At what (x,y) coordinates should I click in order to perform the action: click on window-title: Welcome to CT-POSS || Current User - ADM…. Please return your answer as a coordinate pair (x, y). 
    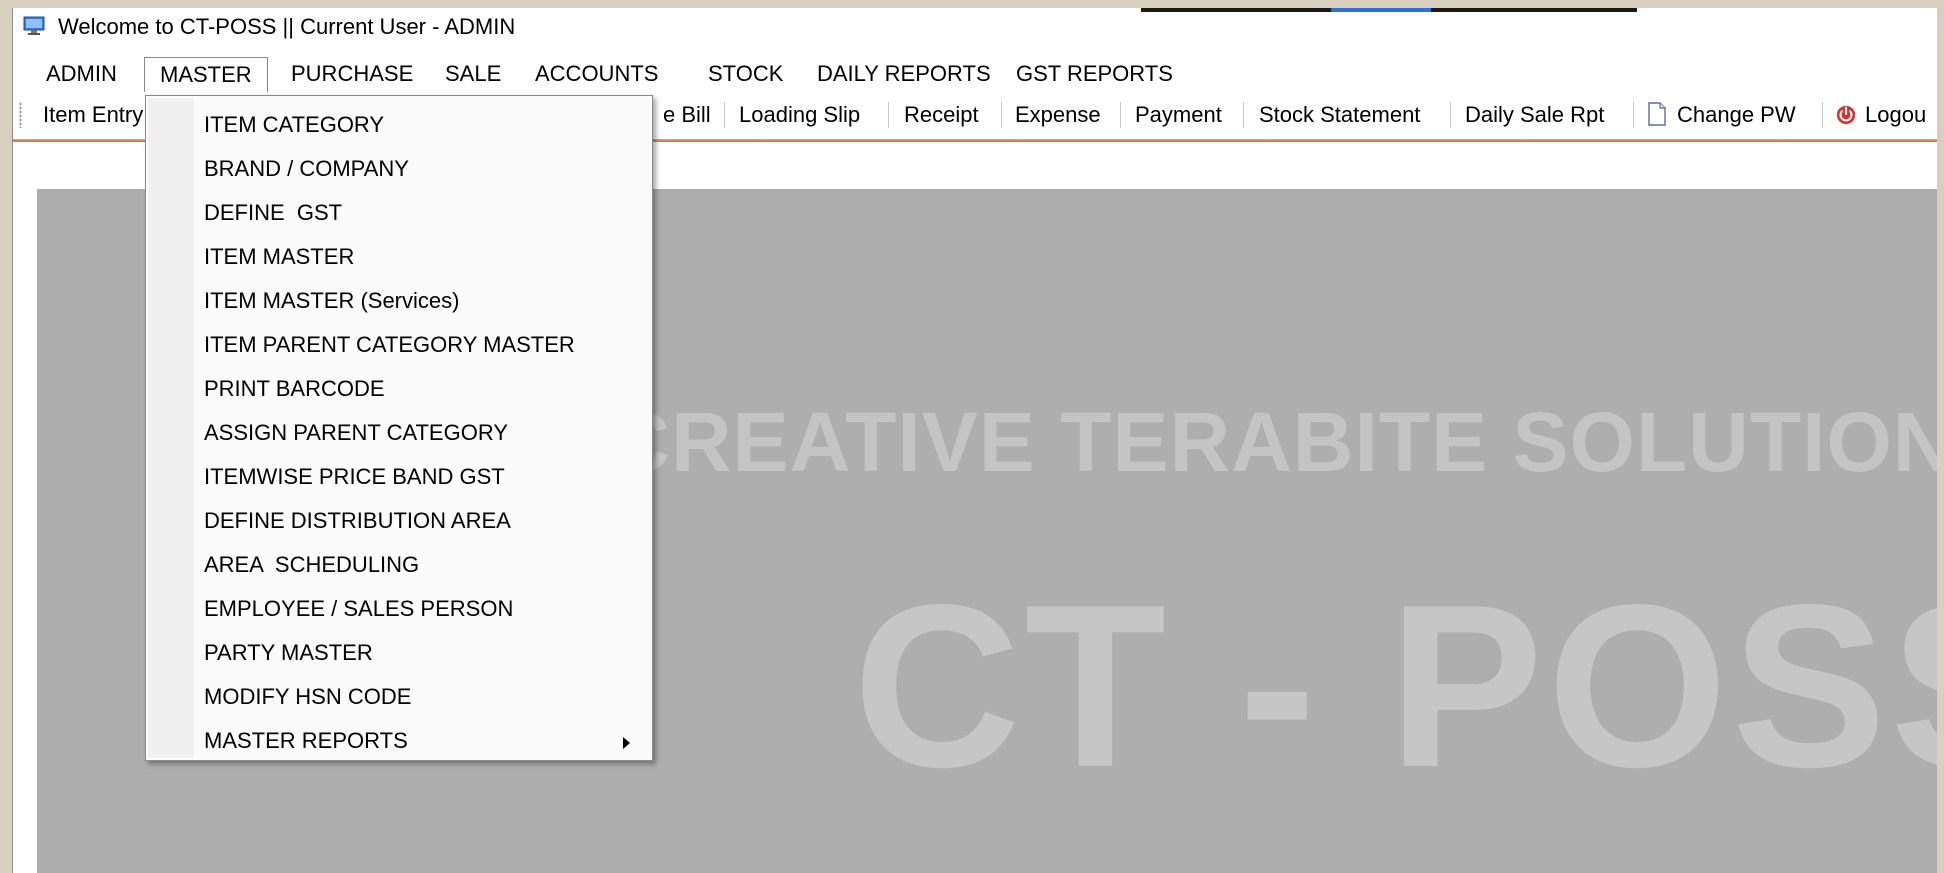
    Looking at the image, I should click on (287, 26).